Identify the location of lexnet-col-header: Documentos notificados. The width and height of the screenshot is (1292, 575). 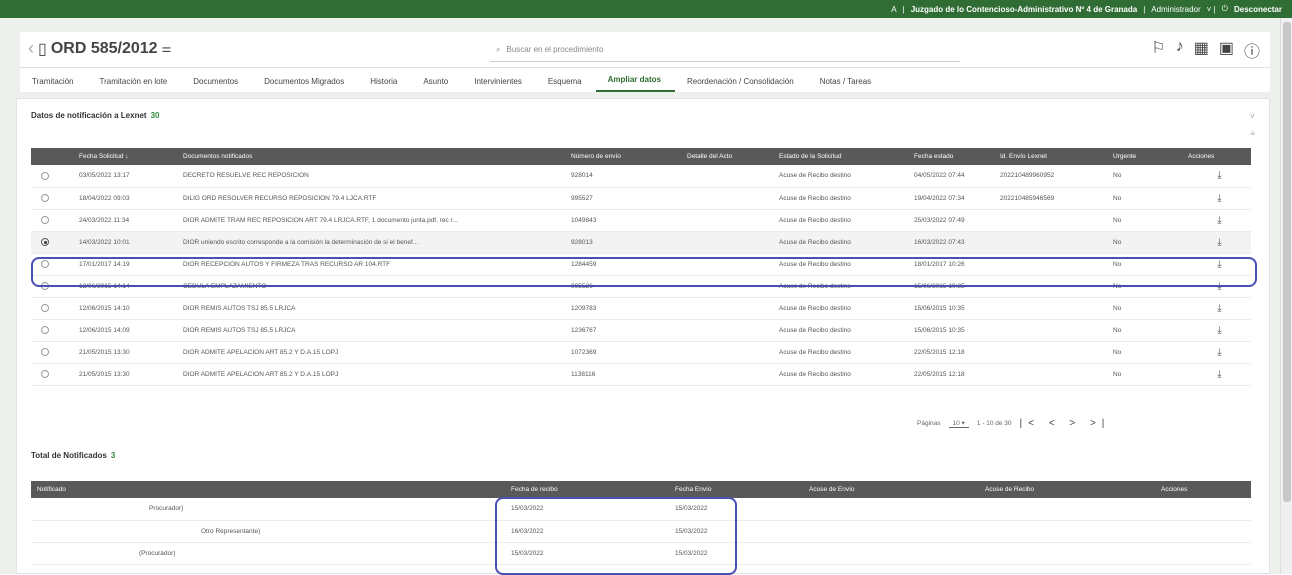
(371, 156).